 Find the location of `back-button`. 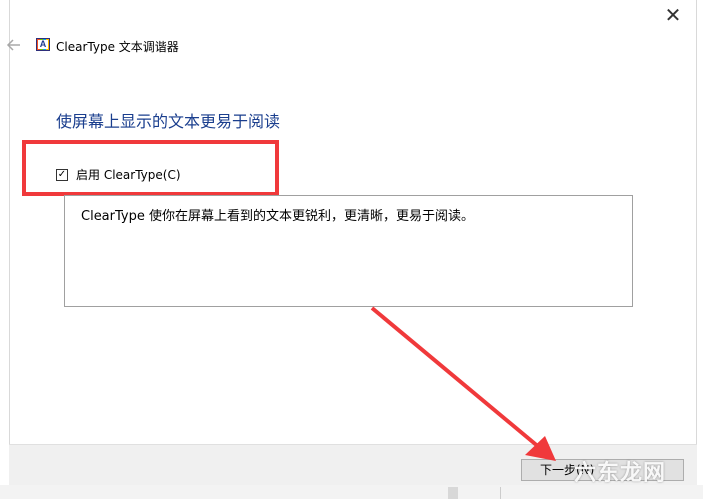

back-button is located at coordinates (14, 45).